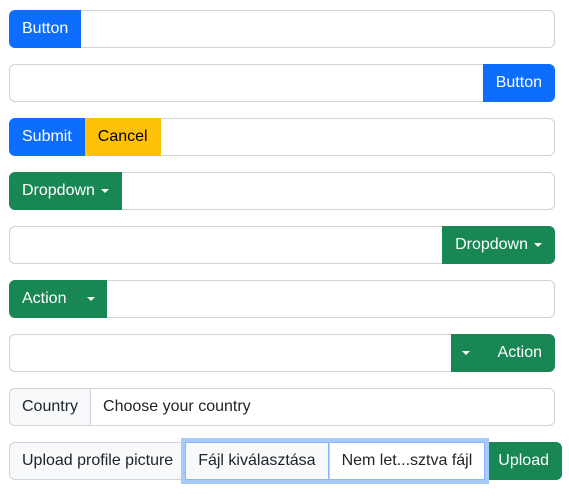  Describe the element at coordinates (177, 406) in the screenshot. I see `country-select-value: Choose your country` at that location.